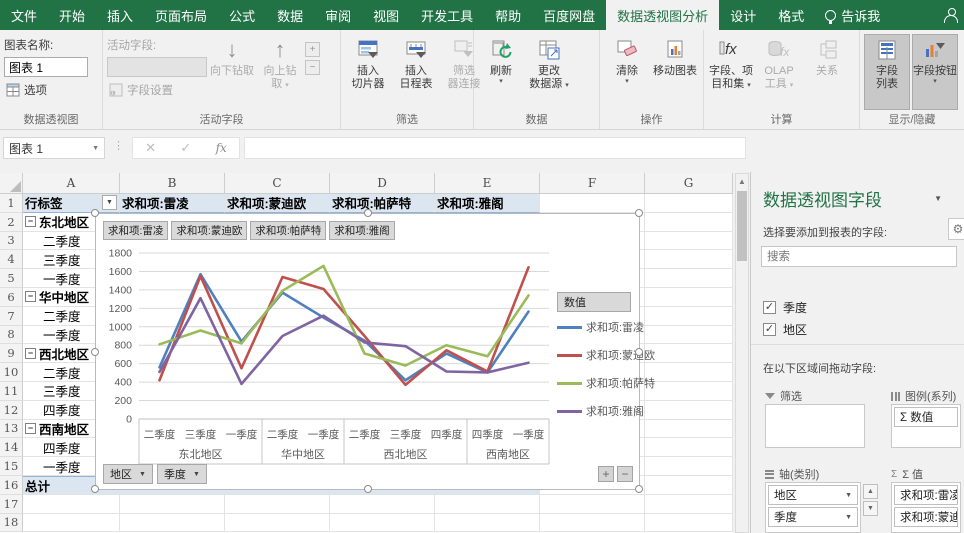 The image size is (964, 533). Describe the element at coordinates (290, 15) in the screenshot. I see `ribbon-tab-数据: 数据` at that location.